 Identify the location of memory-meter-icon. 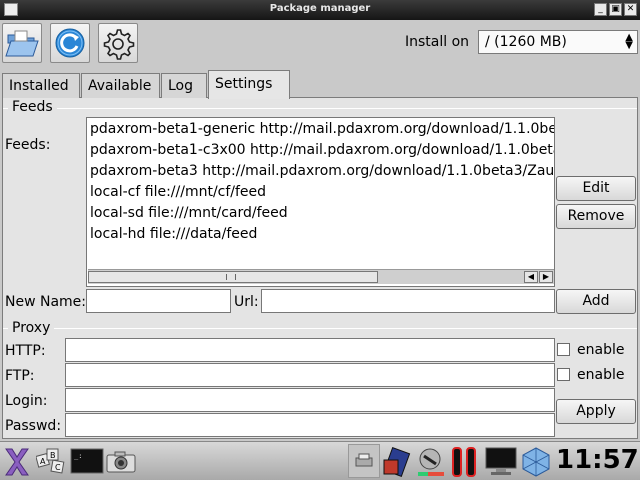
(471, 462).